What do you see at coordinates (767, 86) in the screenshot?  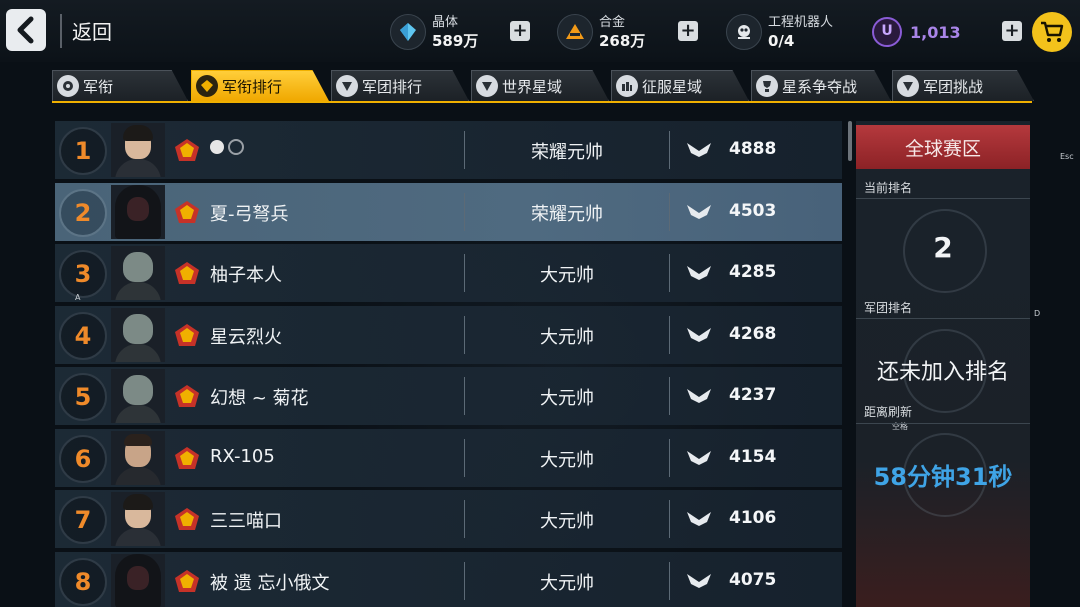 I see `trophy-icon` at bounding box center [767, 86].